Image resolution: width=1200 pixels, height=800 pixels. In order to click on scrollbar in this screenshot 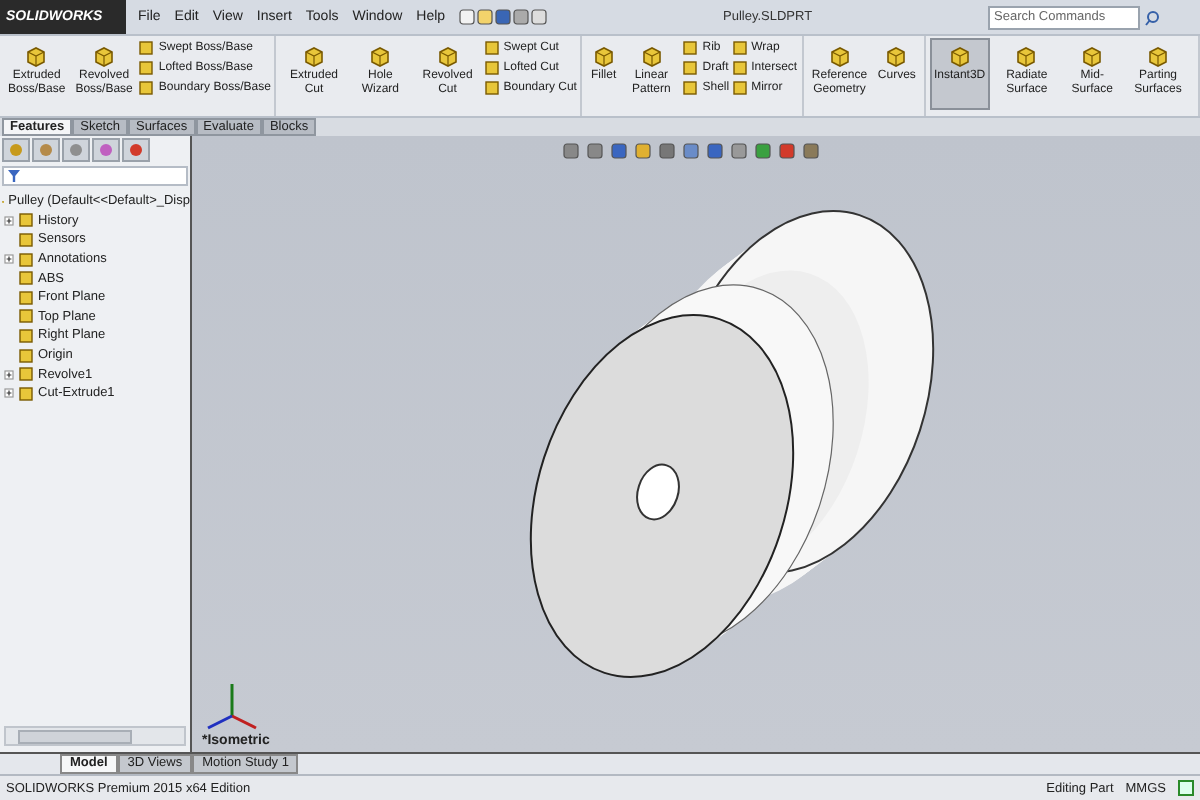, I will do `click(95, 736)`.